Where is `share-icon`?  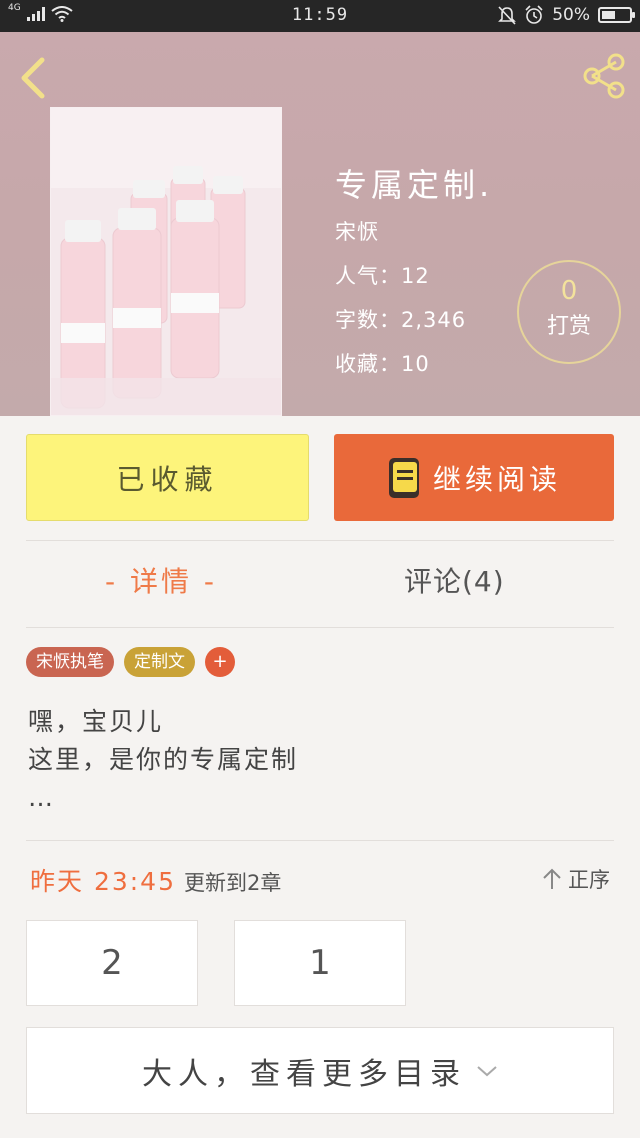
share-icon is located at coordinates (604, 76).